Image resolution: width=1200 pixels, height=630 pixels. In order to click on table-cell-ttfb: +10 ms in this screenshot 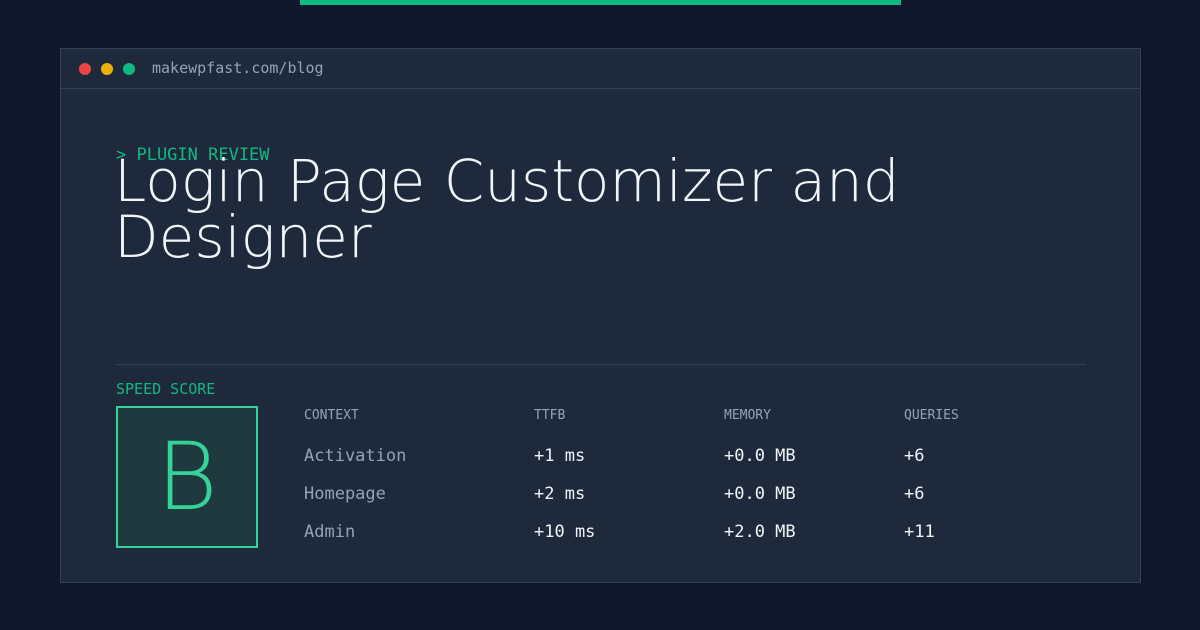, I will do `click(565, 532)`.